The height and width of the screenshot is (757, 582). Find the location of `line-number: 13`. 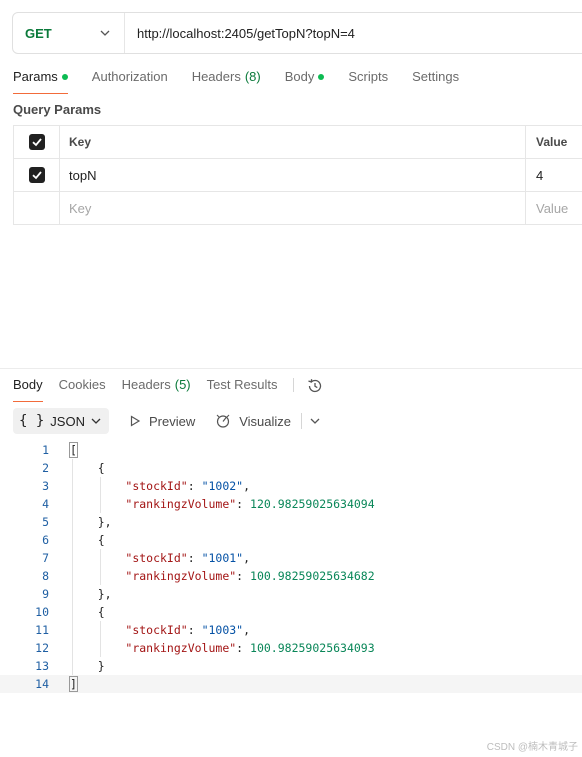

line-number: 13 is located at coordinates (42, 666).